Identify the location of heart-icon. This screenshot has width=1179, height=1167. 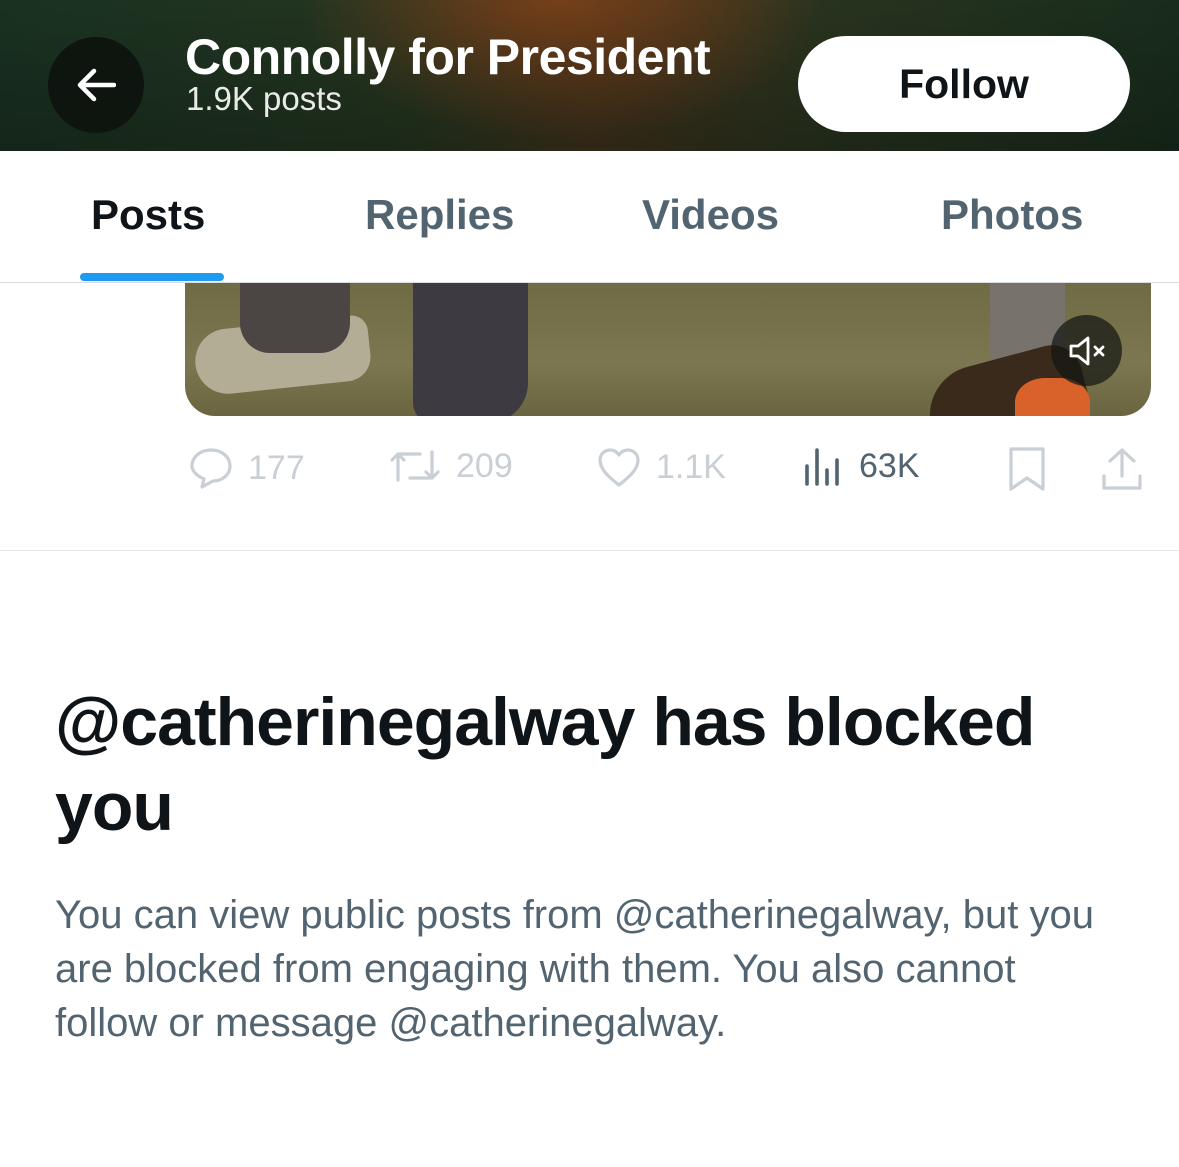
(619, 467).